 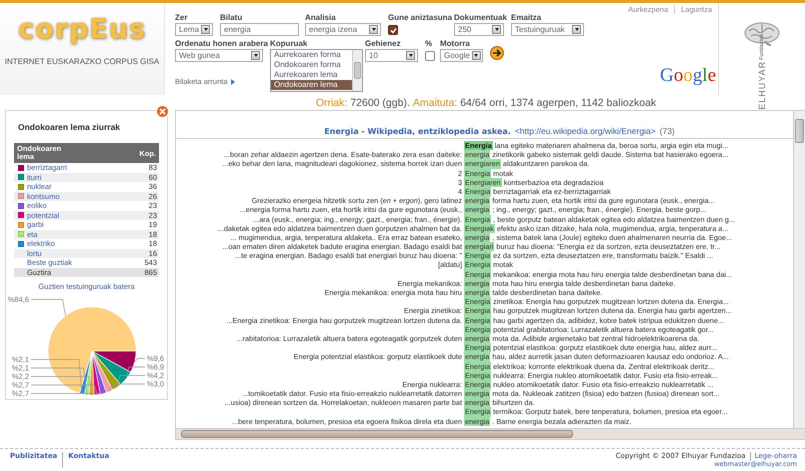 I want to click on list-option: Ondokoaren lema, so click(x=311, y=85).